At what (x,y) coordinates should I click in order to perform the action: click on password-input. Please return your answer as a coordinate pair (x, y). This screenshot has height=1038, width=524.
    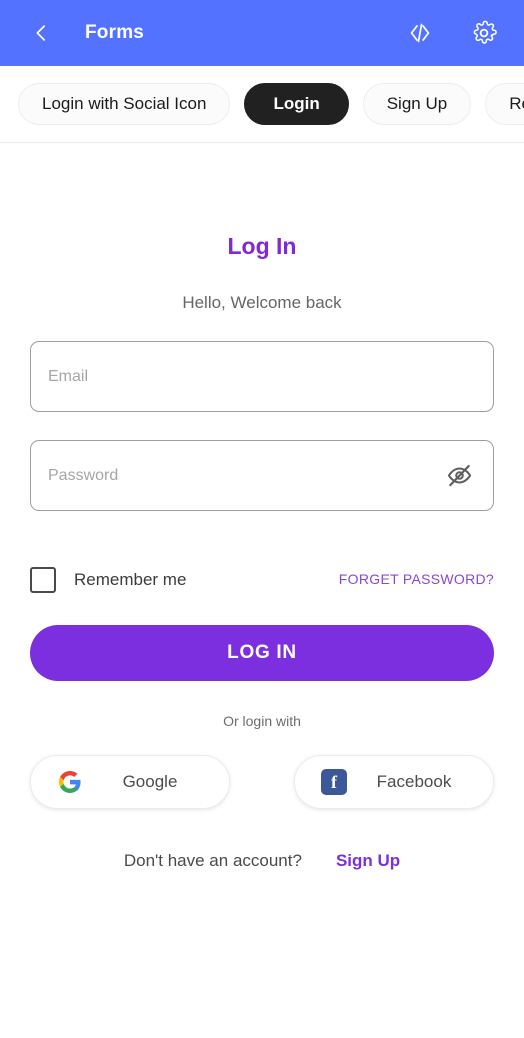
    Looking at the image, I should click on (245, 475).